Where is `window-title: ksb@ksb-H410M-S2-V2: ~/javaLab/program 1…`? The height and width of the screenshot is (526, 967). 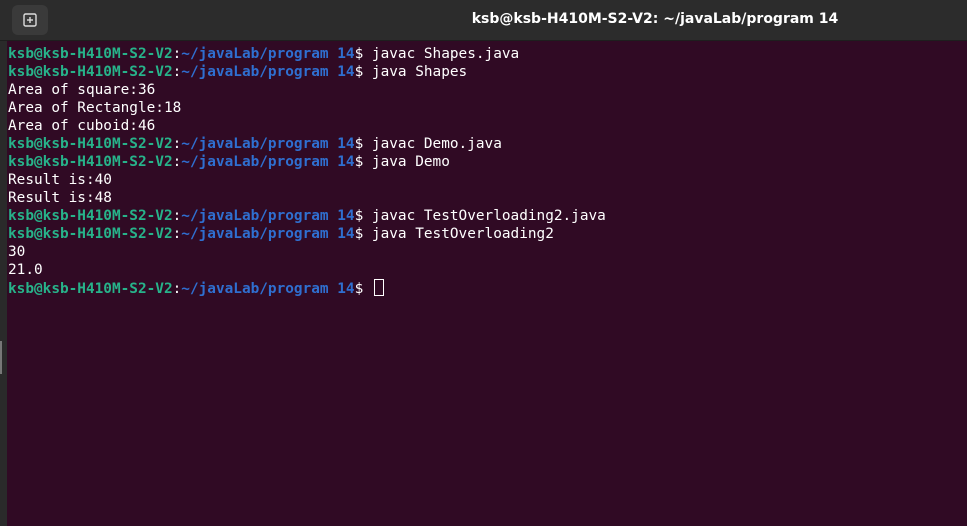
window-title: ksb@ksb-H410M-S2-V2: ~/javaLab/program 1… is located at coordinates (655, 19).